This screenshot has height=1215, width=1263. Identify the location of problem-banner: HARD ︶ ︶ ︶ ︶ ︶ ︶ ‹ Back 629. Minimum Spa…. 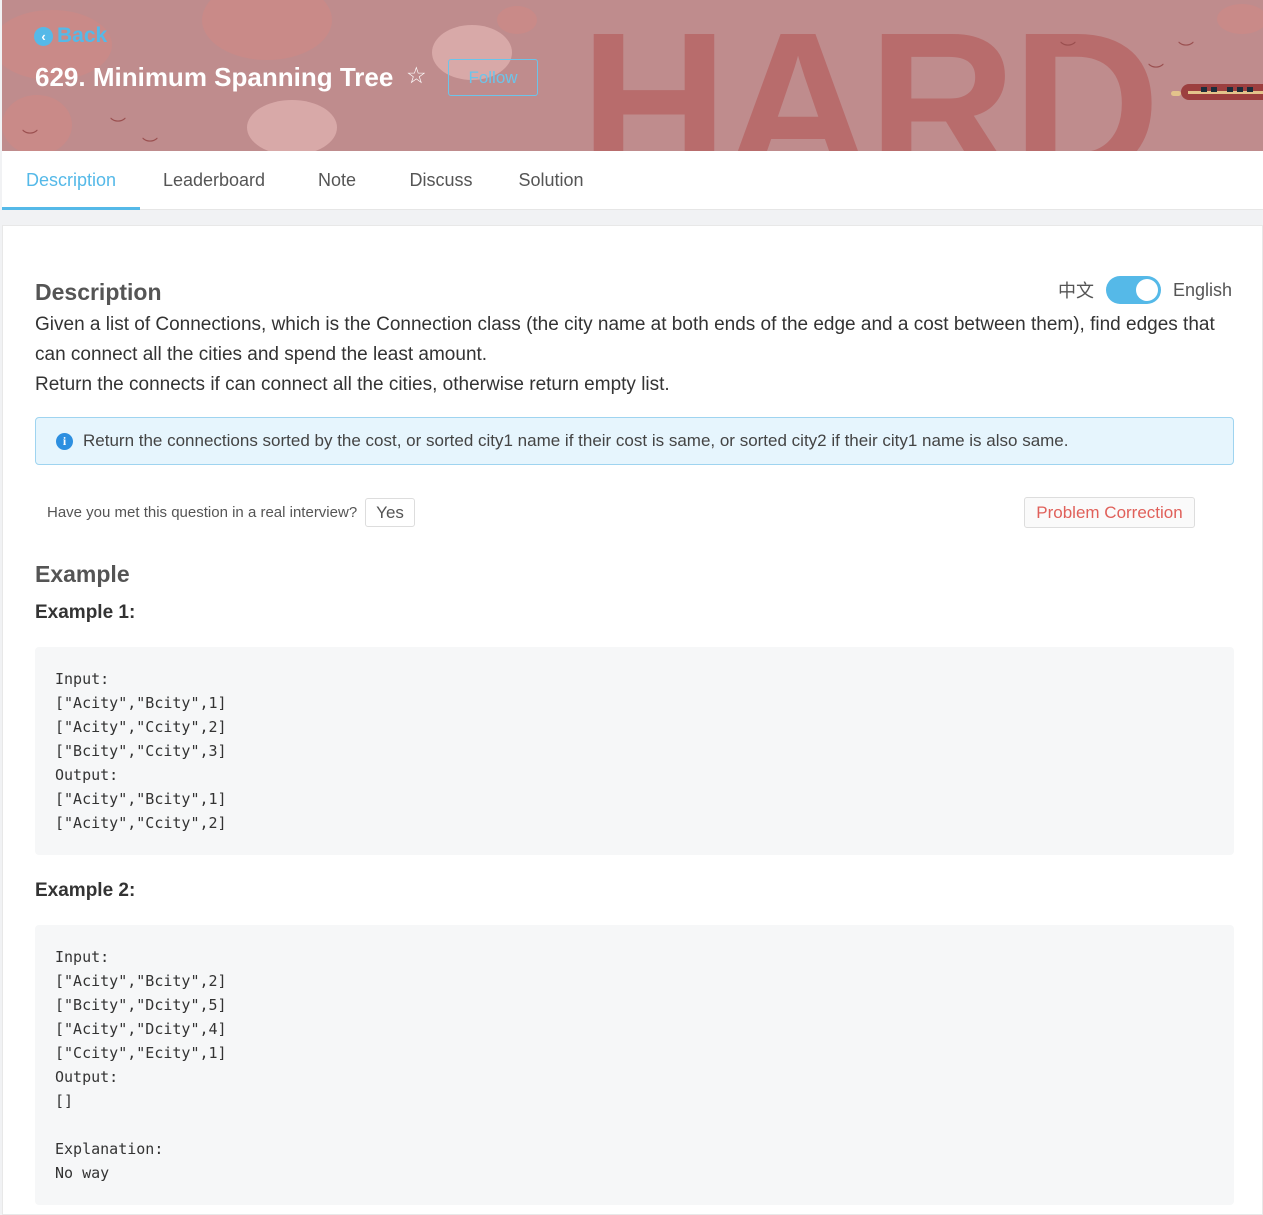
(632, 75).